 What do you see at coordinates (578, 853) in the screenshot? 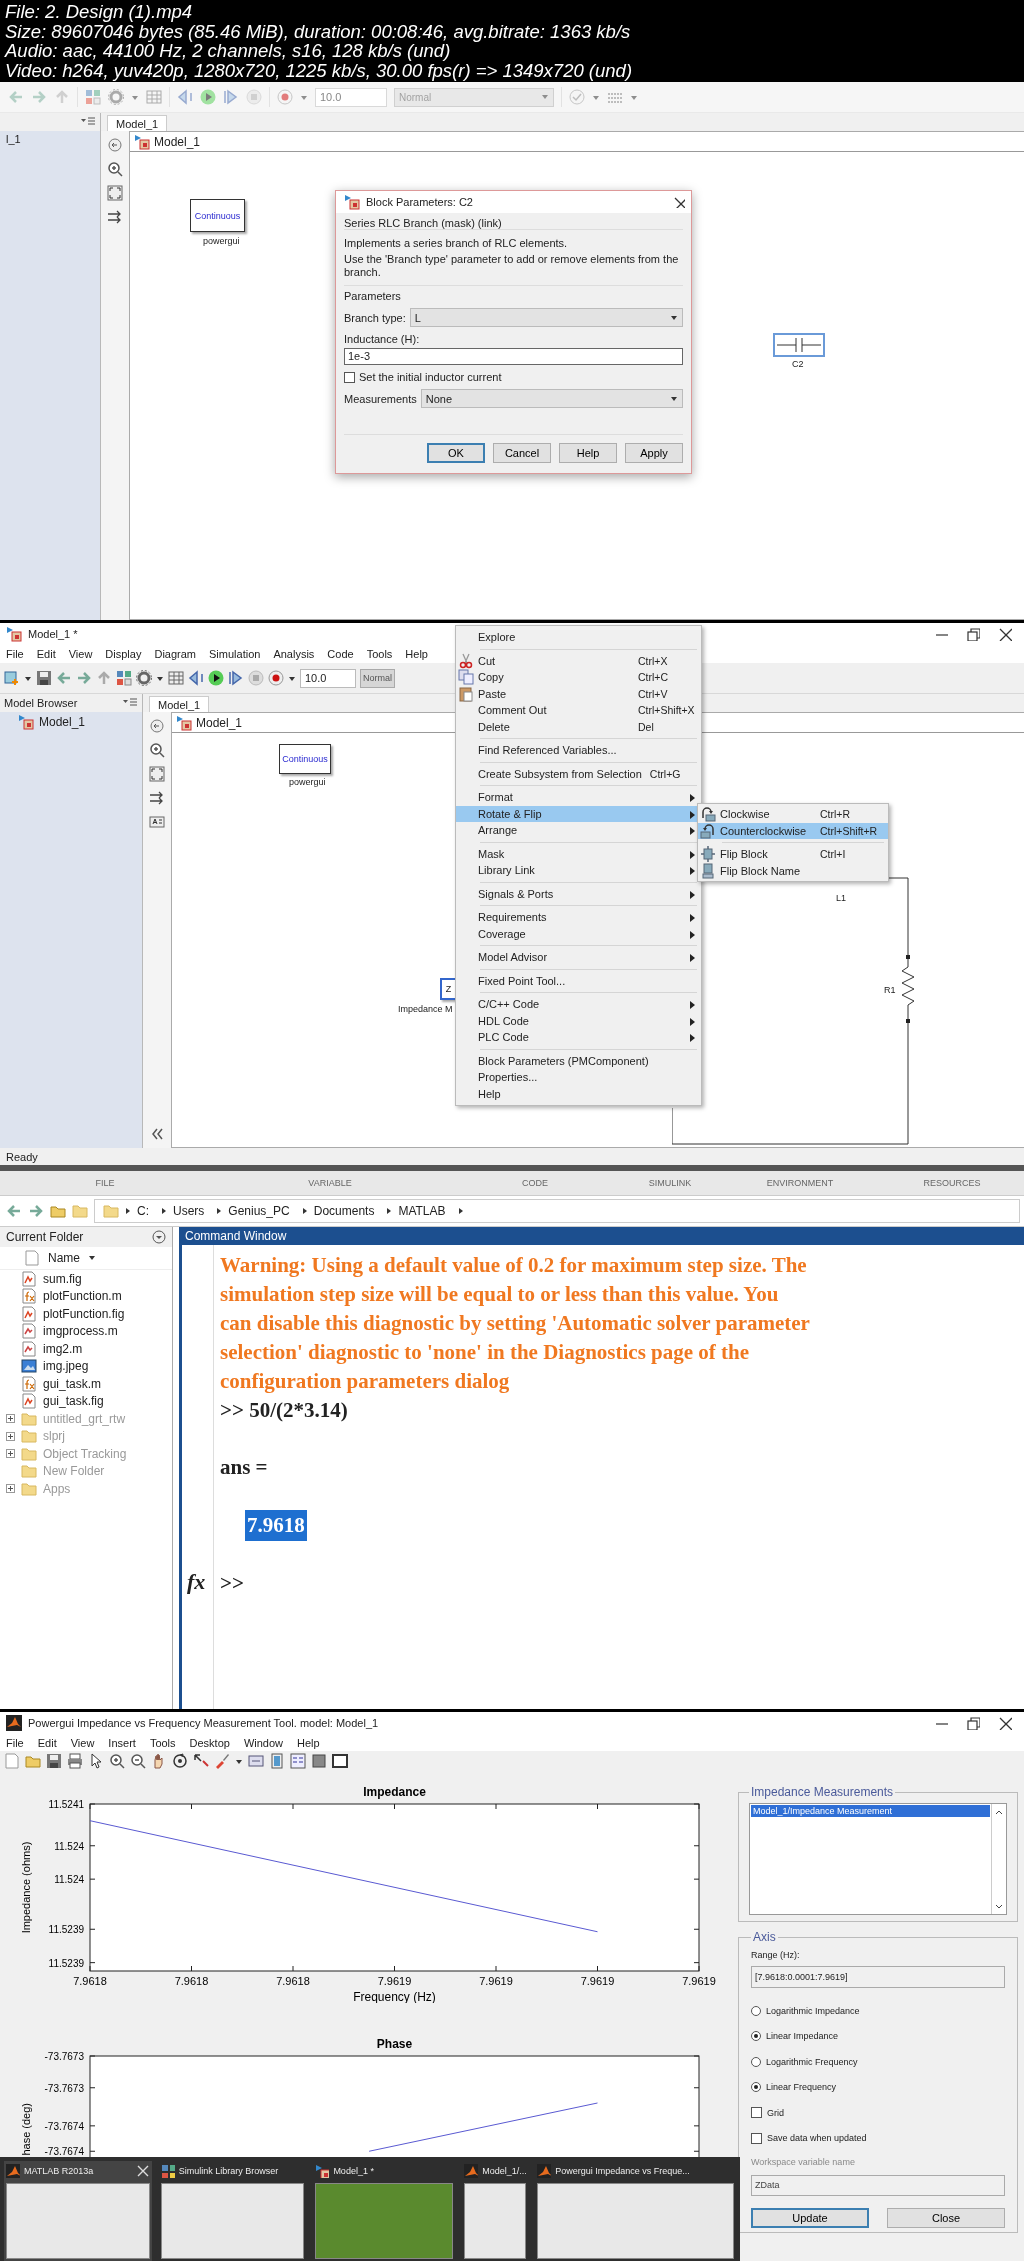
I see `menu-item: Mask` at bounding box center [578, 853].